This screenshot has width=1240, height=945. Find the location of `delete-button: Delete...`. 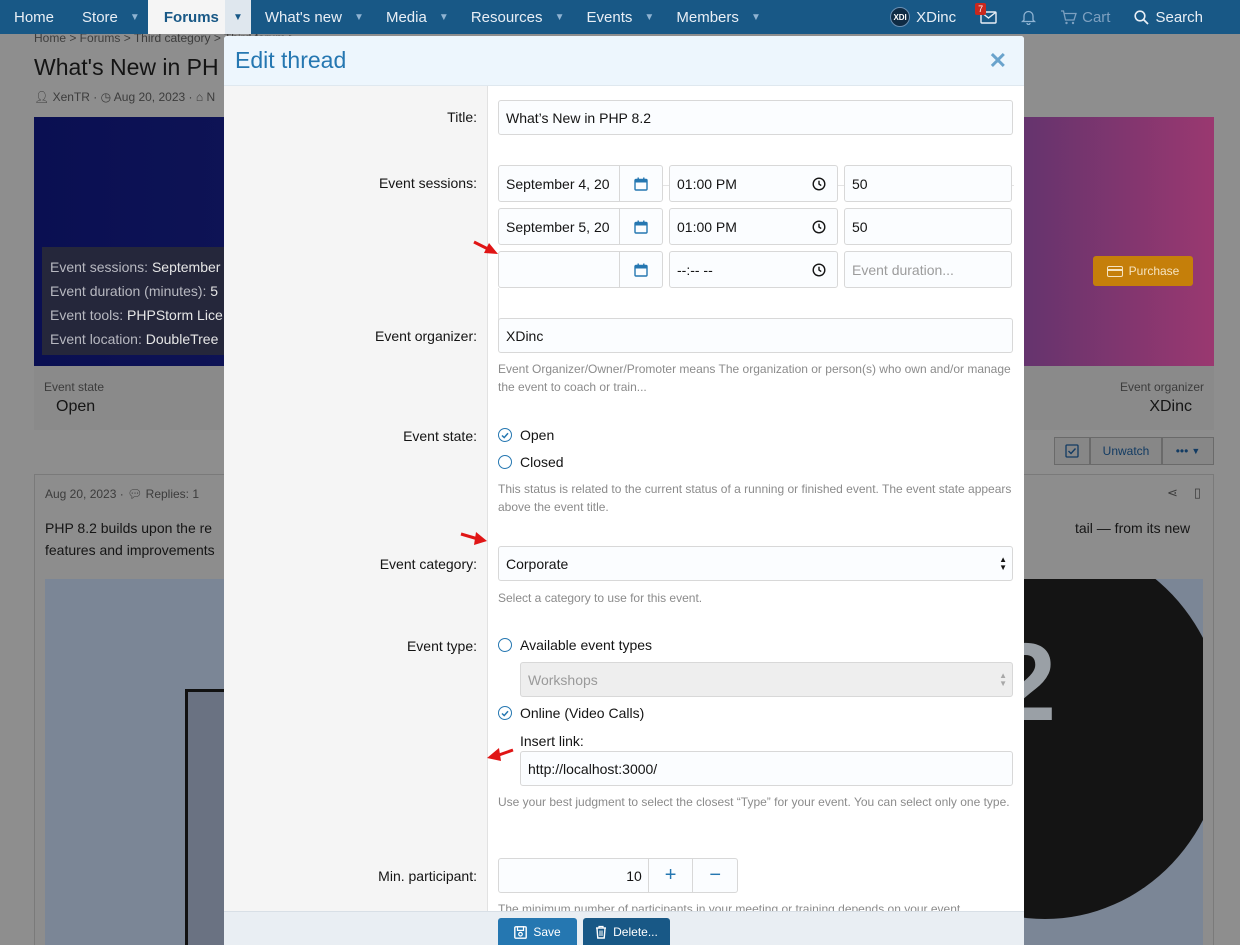

delete-button: Delete... is located at coordinates (626, 931).